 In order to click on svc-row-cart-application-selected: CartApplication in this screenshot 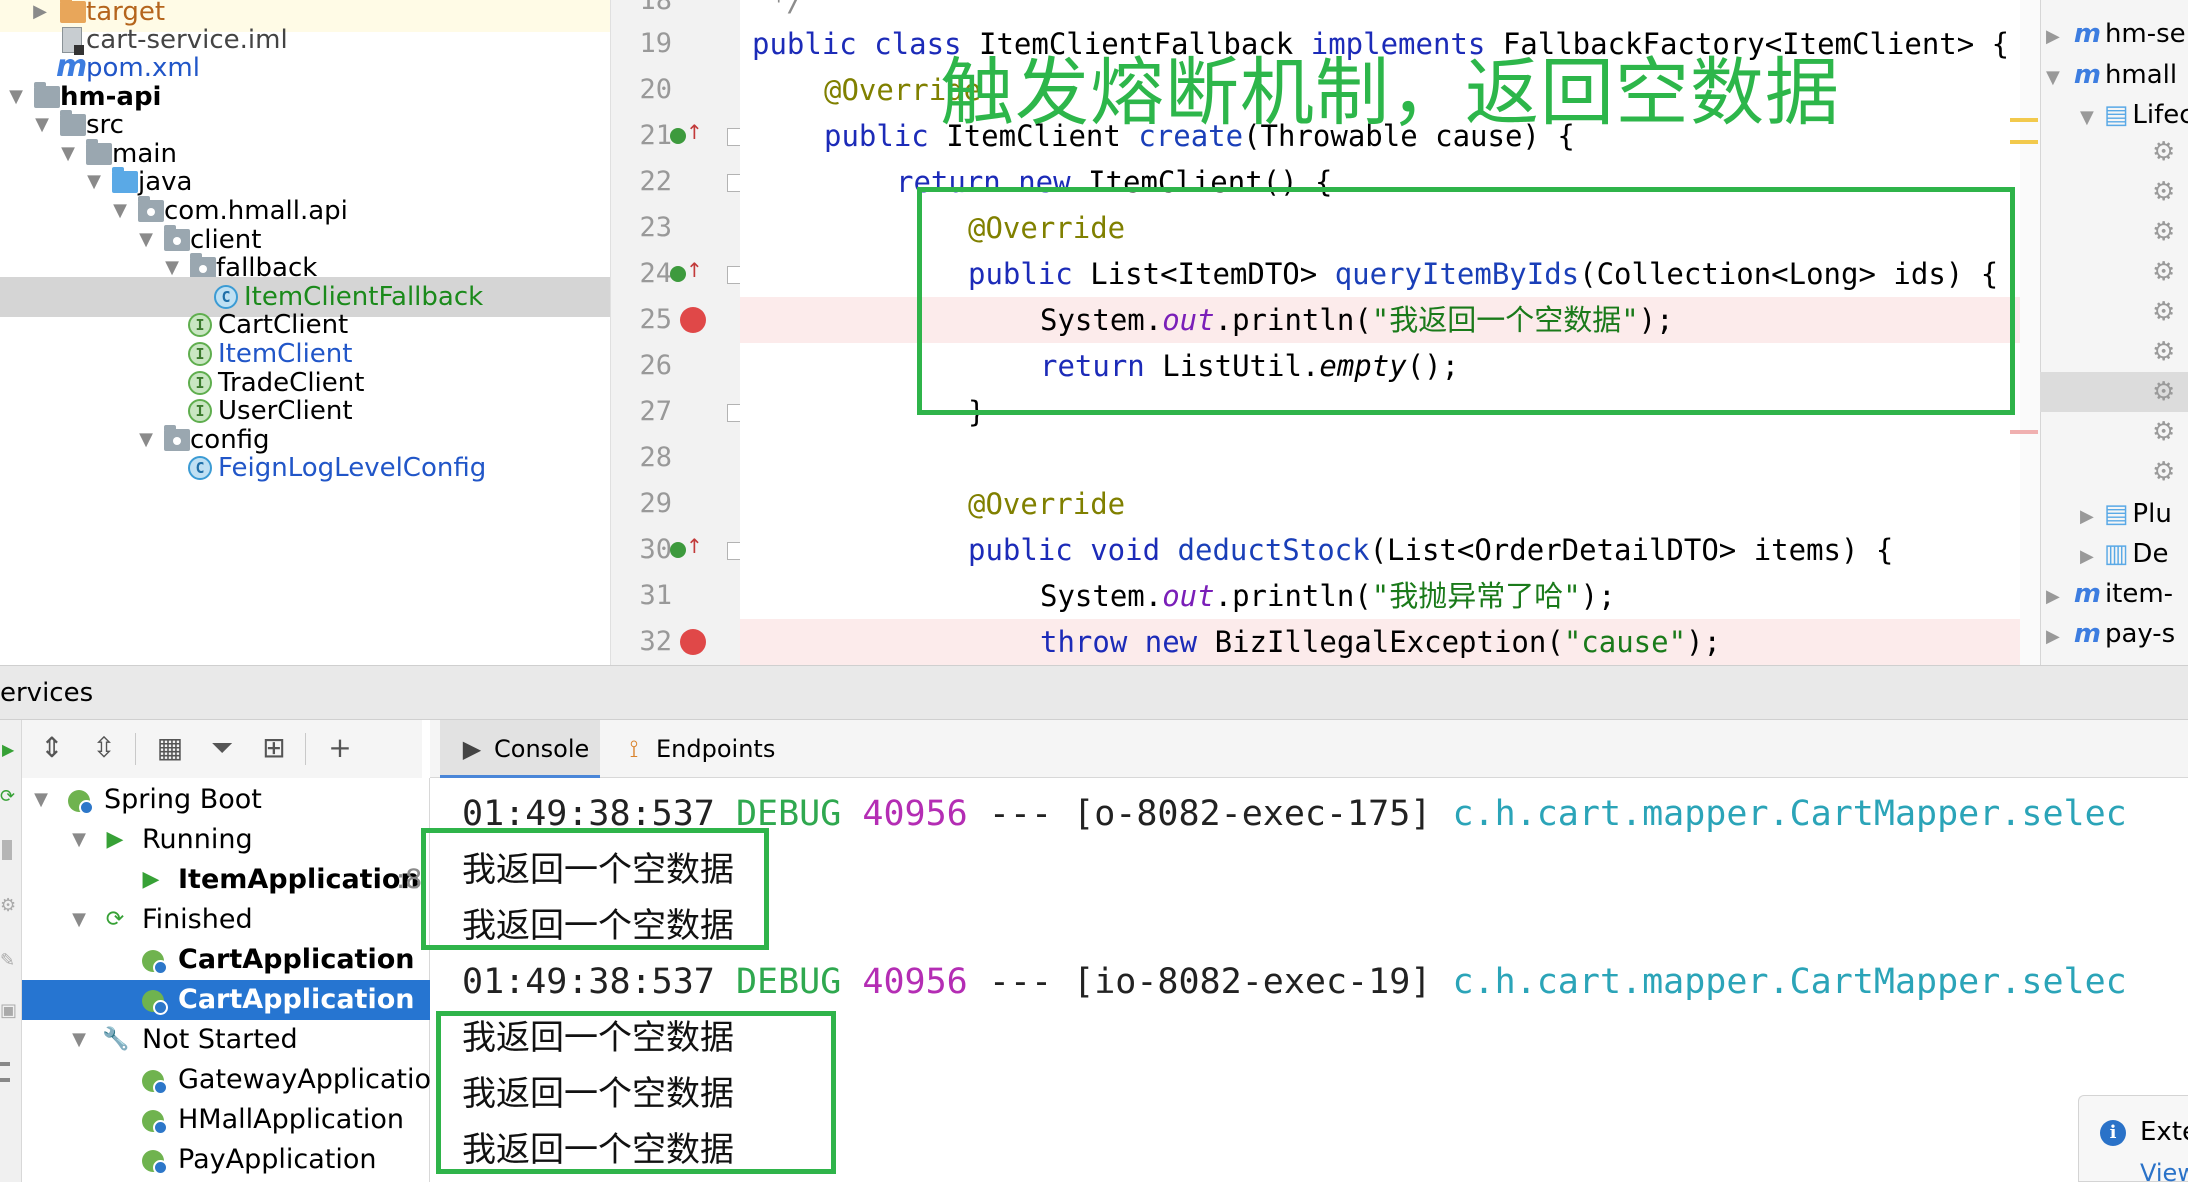, I will do `click(226, 1000)`.